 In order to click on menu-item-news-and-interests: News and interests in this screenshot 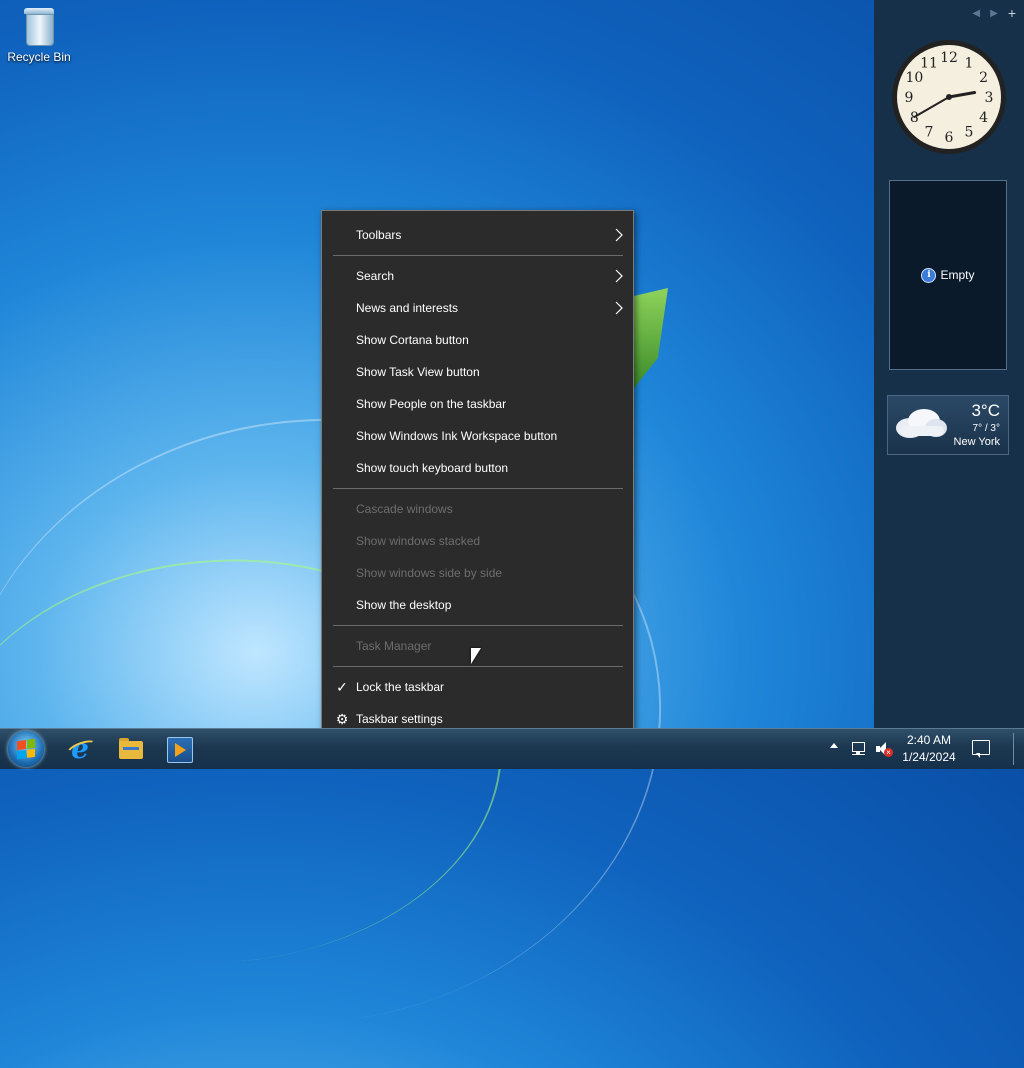, I will do `click(477, 308)`.